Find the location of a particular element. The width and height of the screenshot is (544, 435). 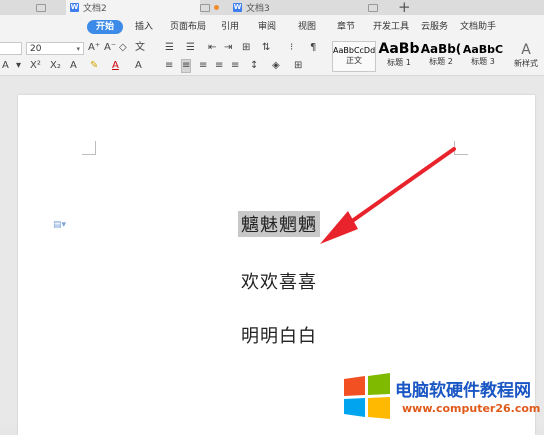

style-name: 标题 2 is located at coordinates (441, 61).